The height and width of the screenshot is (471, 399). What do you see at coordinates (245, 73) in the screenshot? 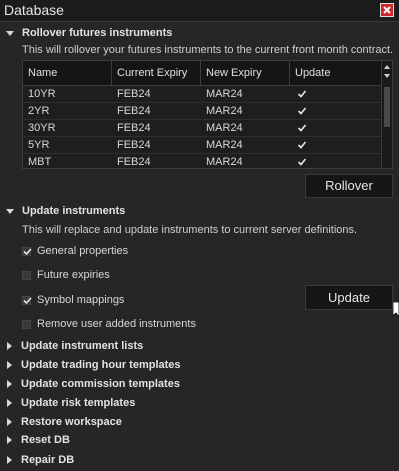
I see `column-header-new-expiry: New Expiry` at bounding box center [245, 73].